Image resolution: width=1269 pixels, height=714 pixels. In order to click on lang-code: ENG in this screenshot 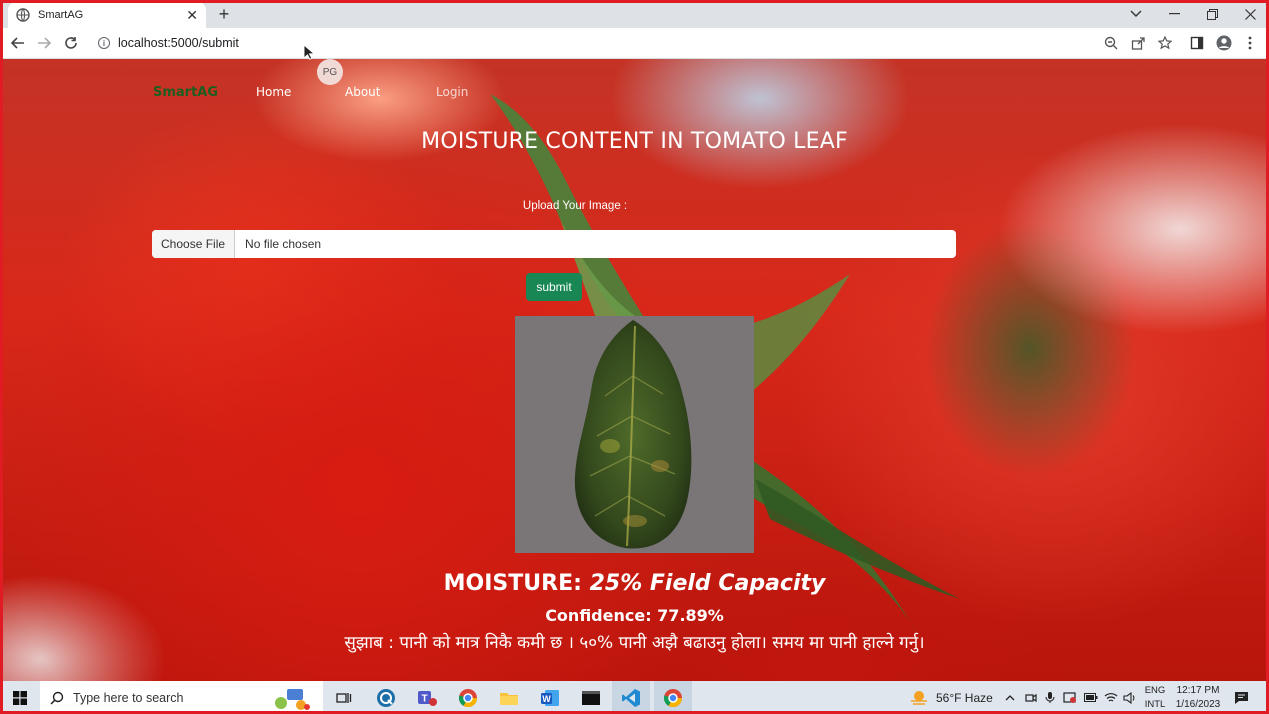, I will do `click(1155, 690)`.